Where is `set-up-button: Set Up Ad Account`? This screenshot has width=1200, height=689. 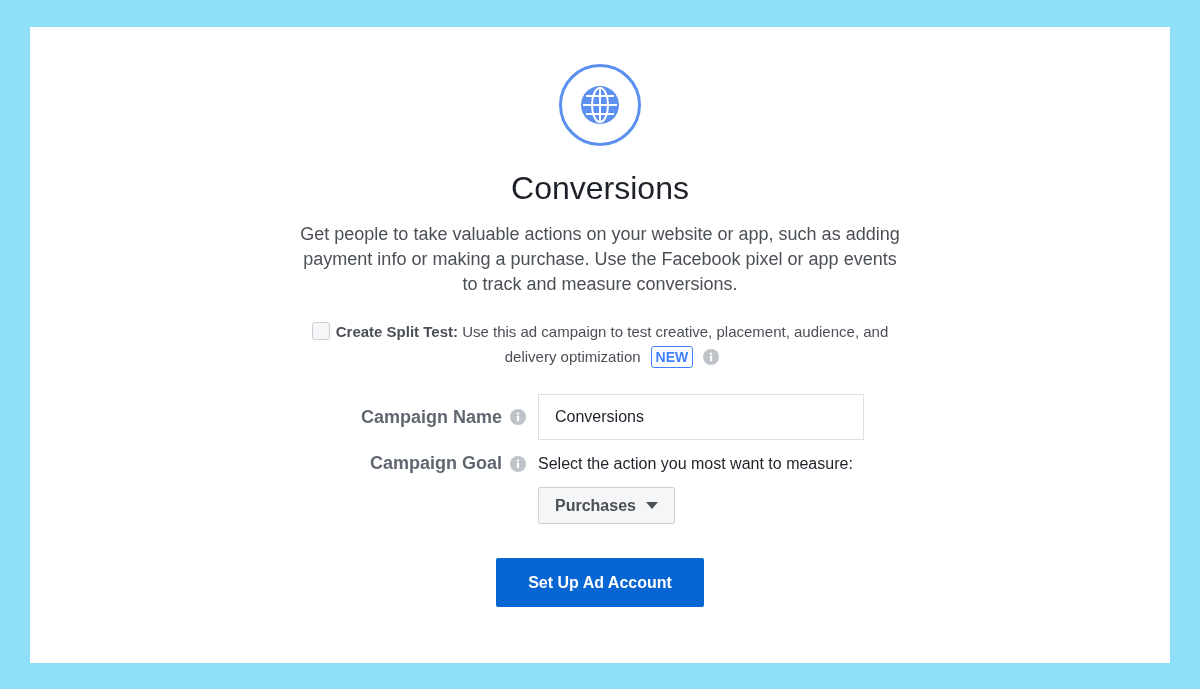 set-up-button: Set Up Ad Account is located at coordinates (600, 582).